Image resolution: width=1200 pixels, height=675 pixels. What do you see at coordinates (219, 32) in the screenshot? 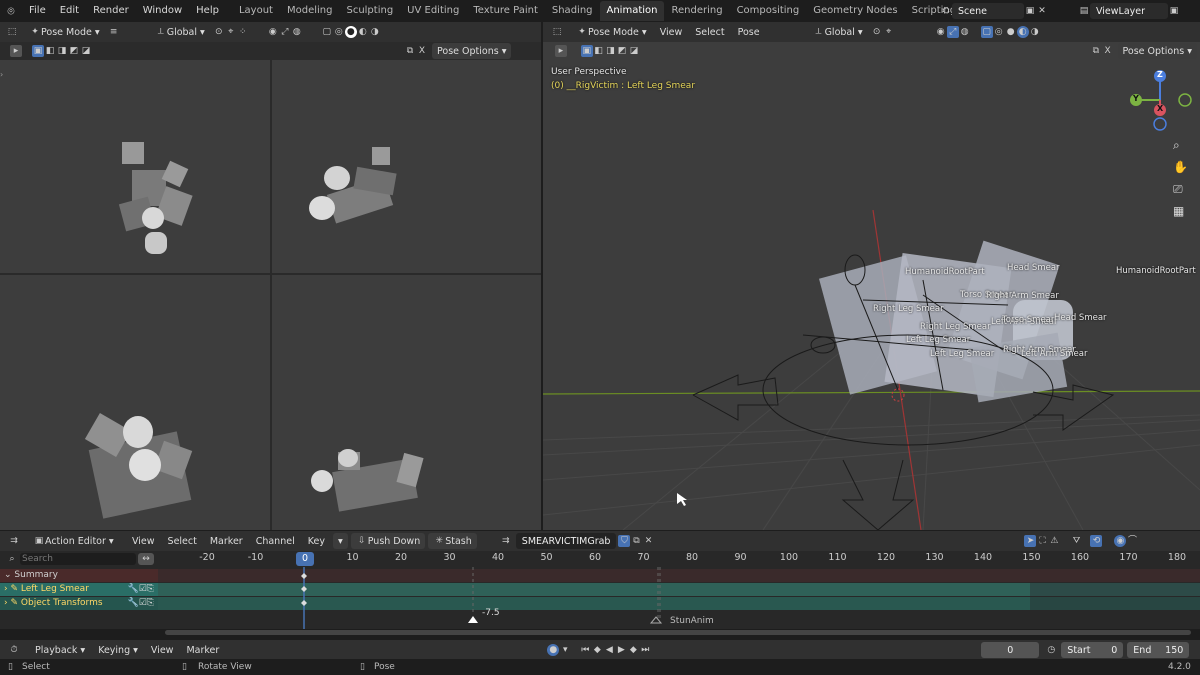
I see `pivot-icon: ⊙` at bounding box center [219, 32].